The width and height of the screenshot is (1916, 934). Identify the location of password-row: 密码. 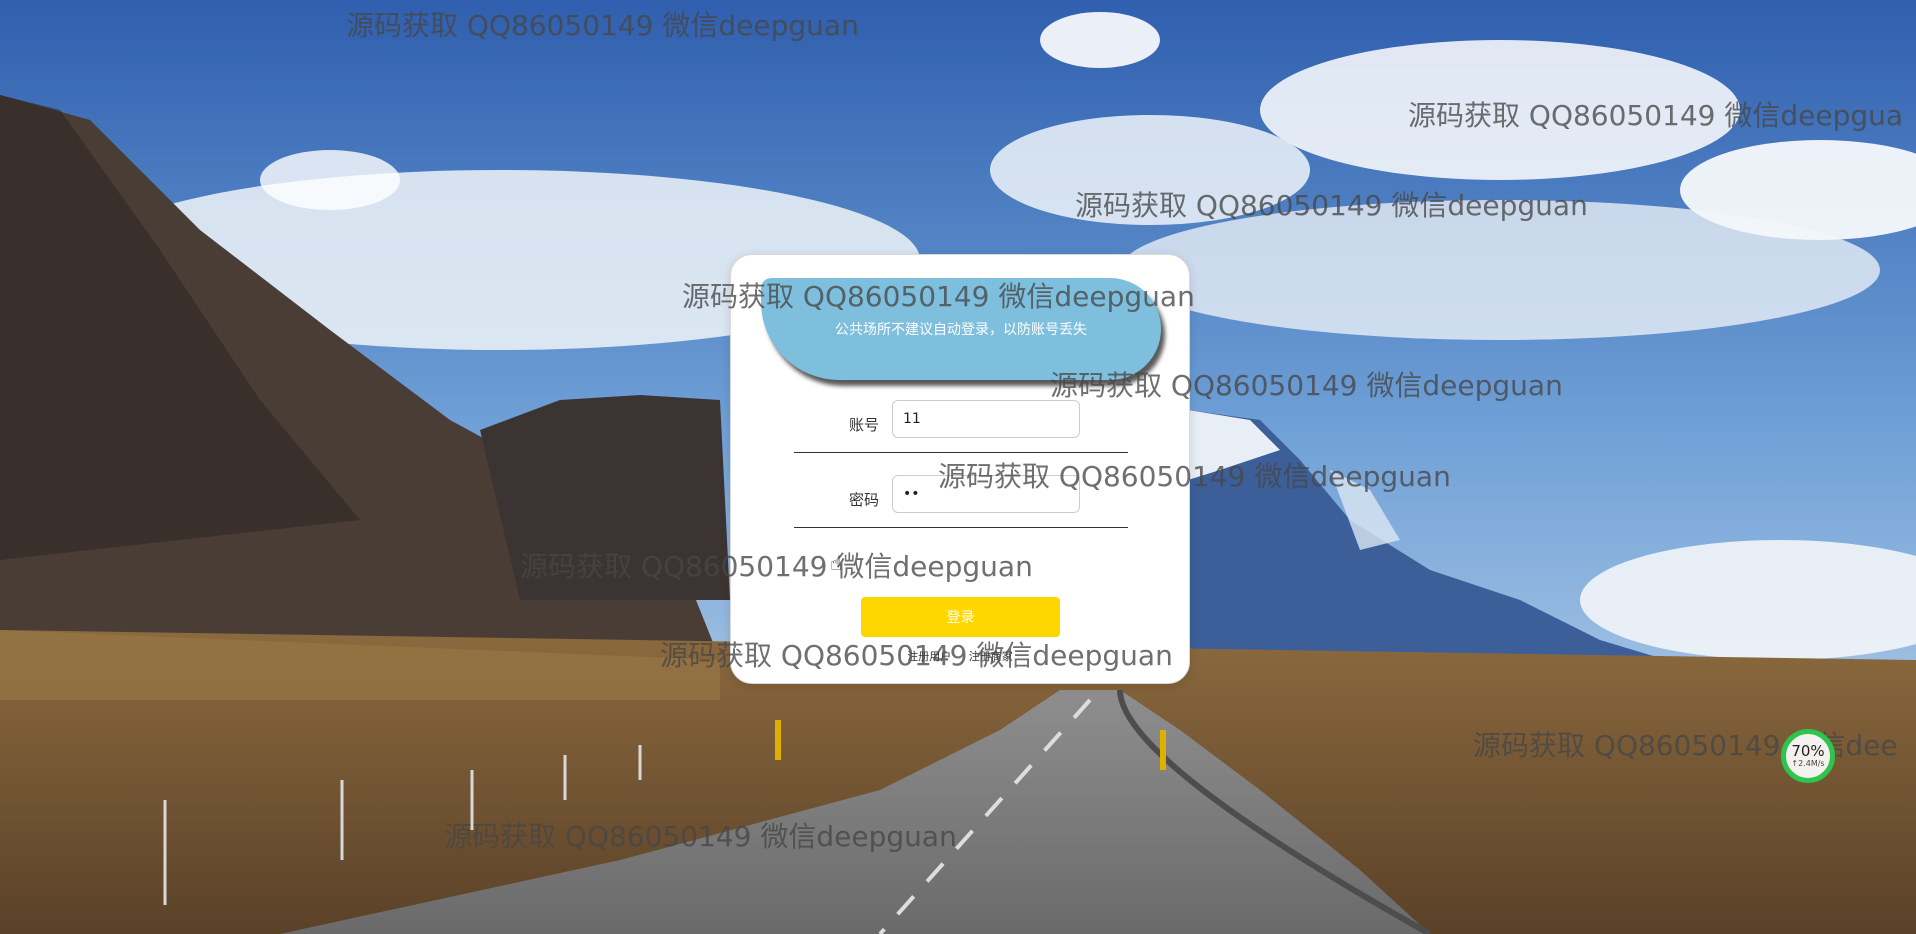
(961, 498).